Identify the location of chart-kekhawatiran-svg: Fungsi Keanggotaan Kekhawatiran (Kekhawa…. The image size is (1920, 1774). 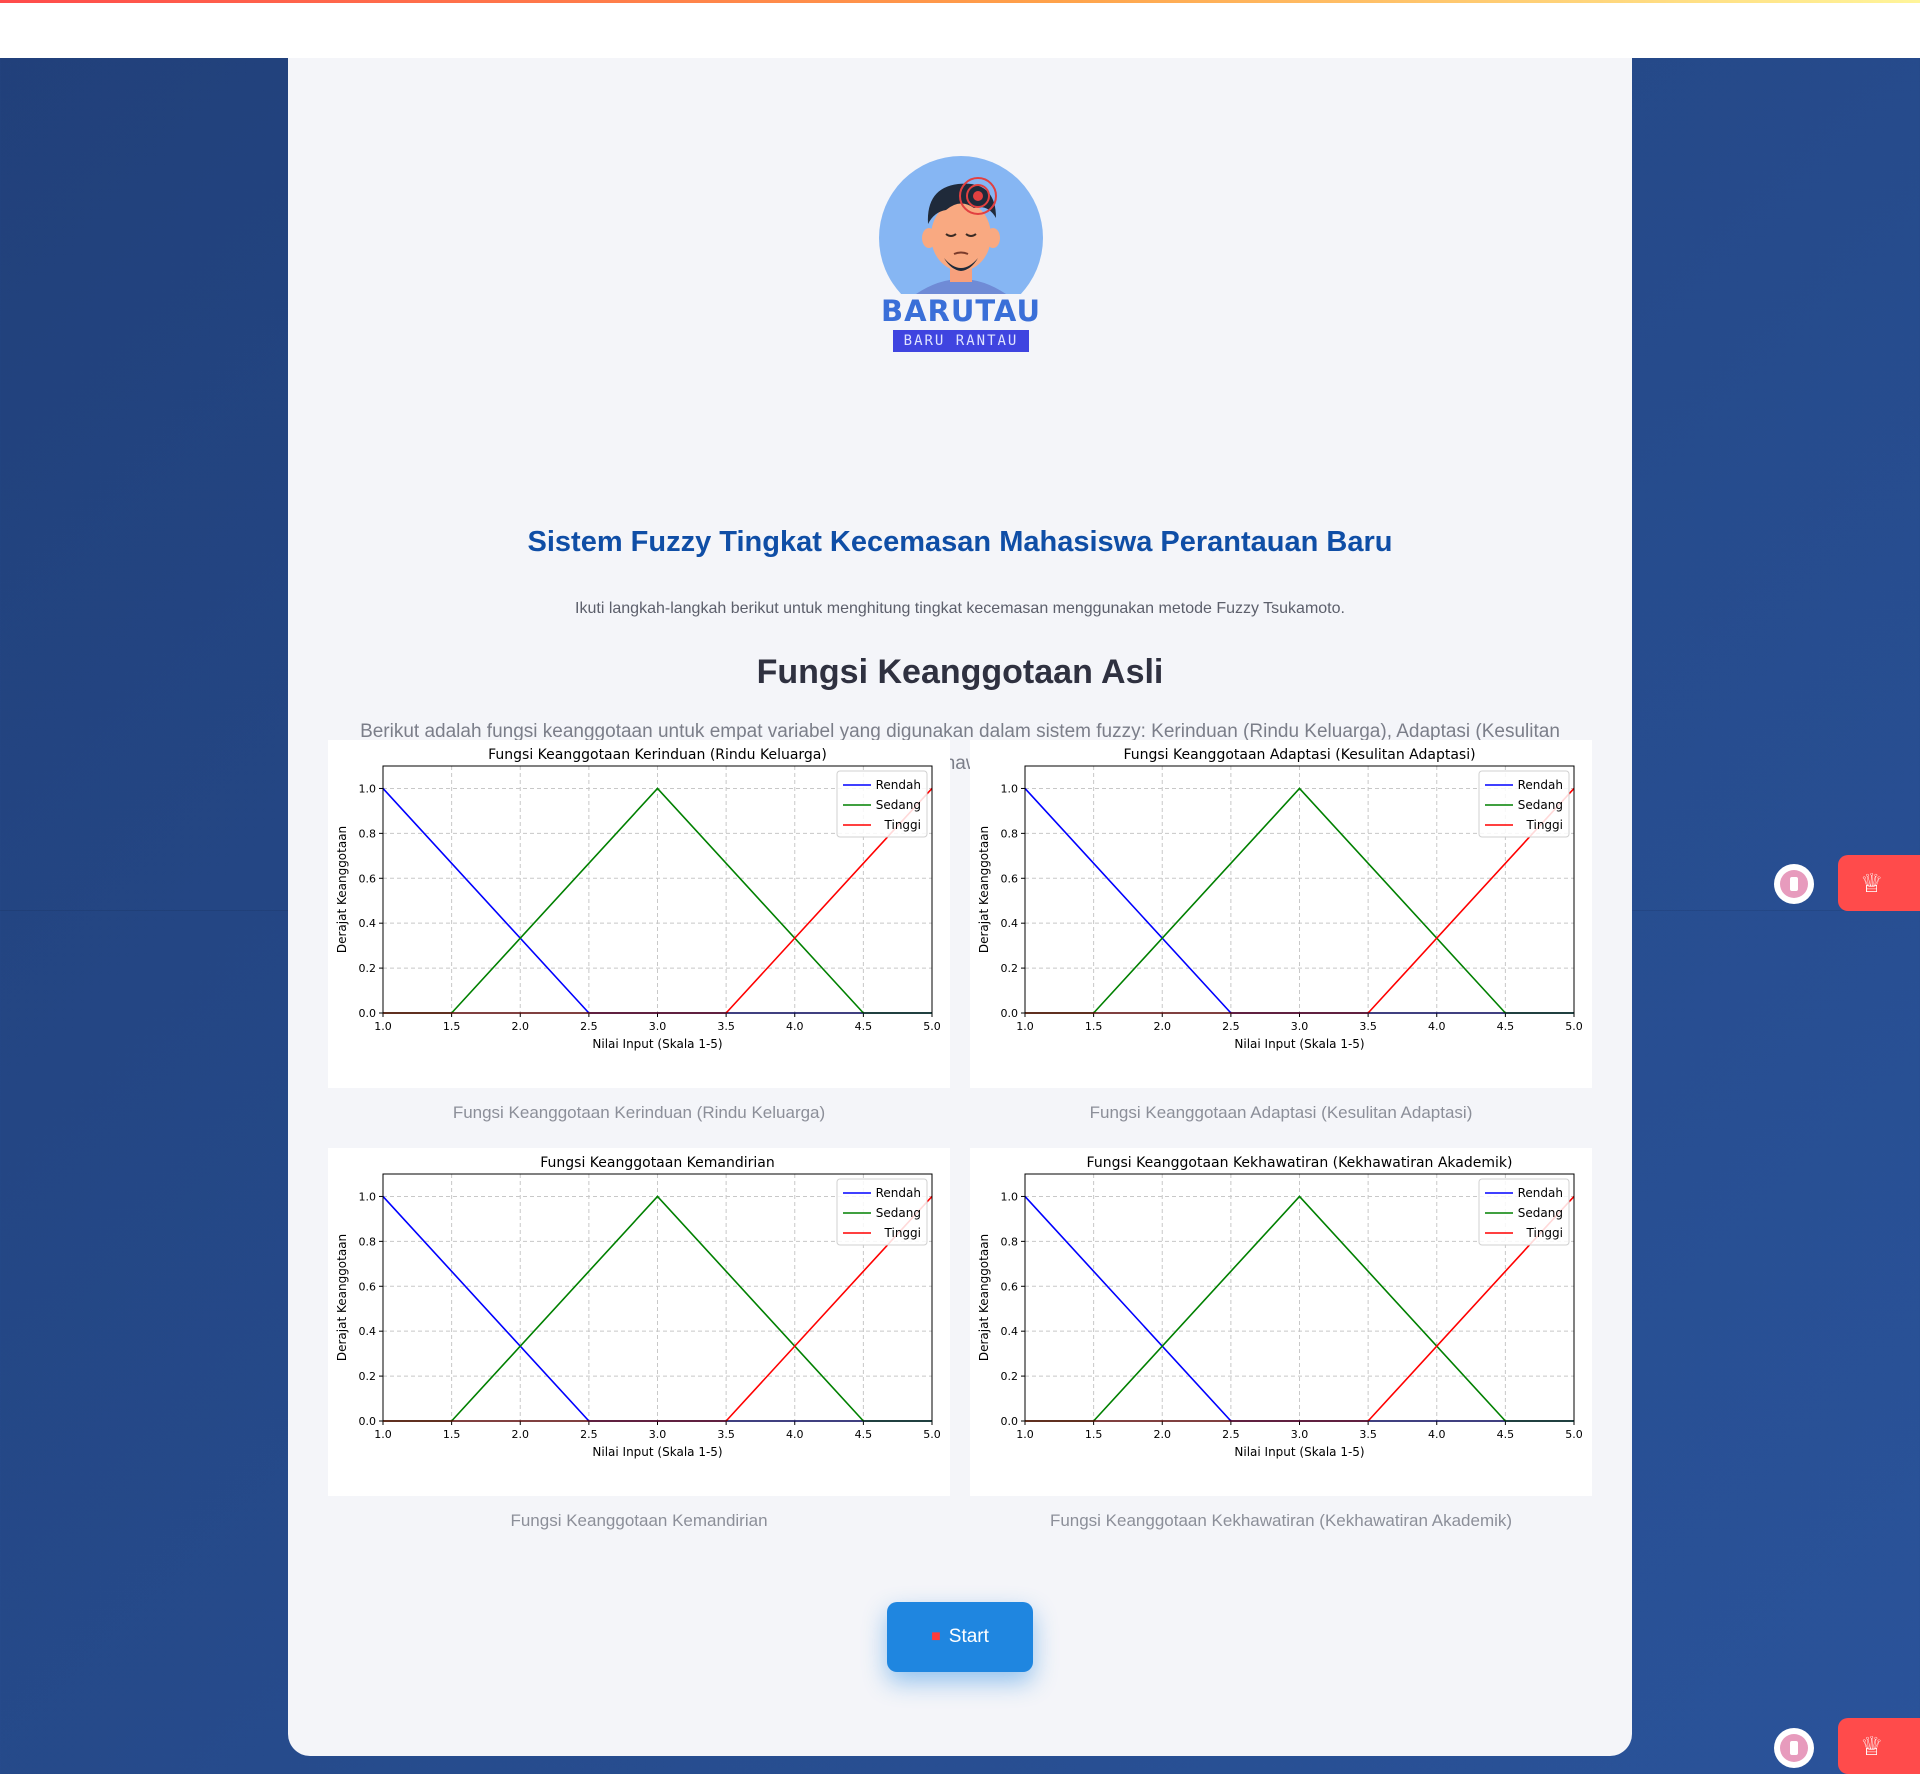
(1280, 1307).